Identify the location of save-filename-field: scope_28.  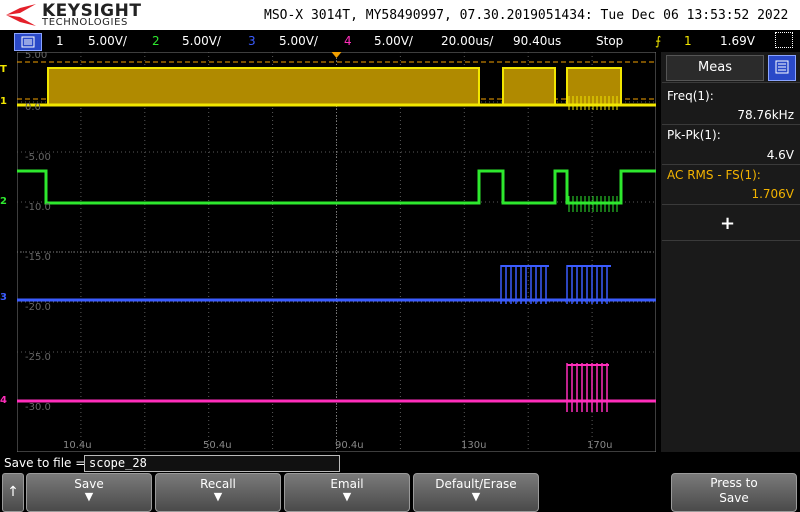
(212, 463).